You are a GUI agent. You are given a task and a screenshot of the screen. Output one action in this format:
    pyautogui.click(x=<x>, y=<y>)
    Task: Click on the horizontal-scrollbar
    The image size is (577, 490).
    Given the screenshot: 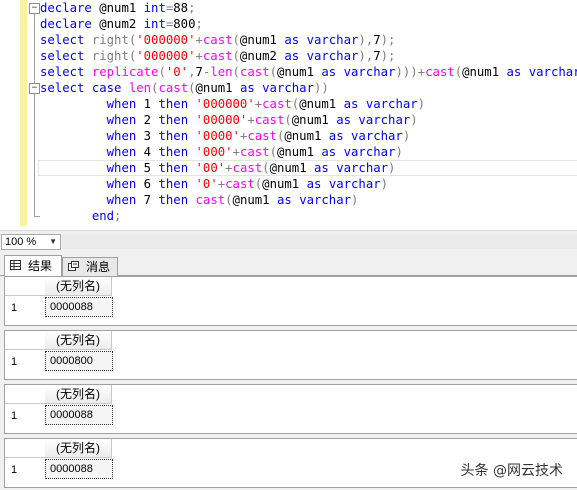 What is the action you would take?
    pyautogui.click(x=319, y=241)
    